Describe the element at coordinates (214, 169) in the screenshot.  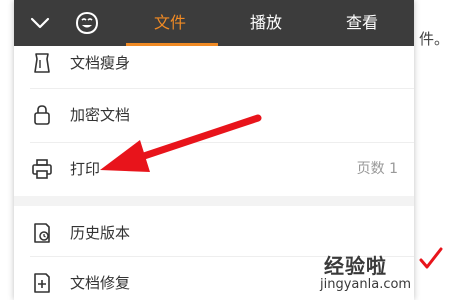
I see `menu-item-print: 打印 页数 1` at that location.